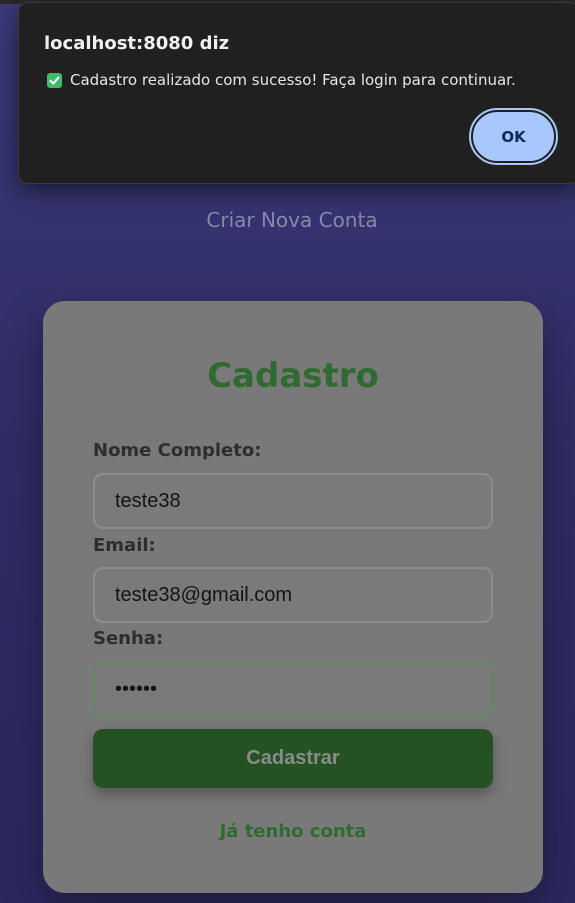 The height and width of the screenshot is (903, 575). What do you see at coordinates (177, 450) in the screenshot?
I see `name-label: Nome Completo:` at bounding box center [177, 450].